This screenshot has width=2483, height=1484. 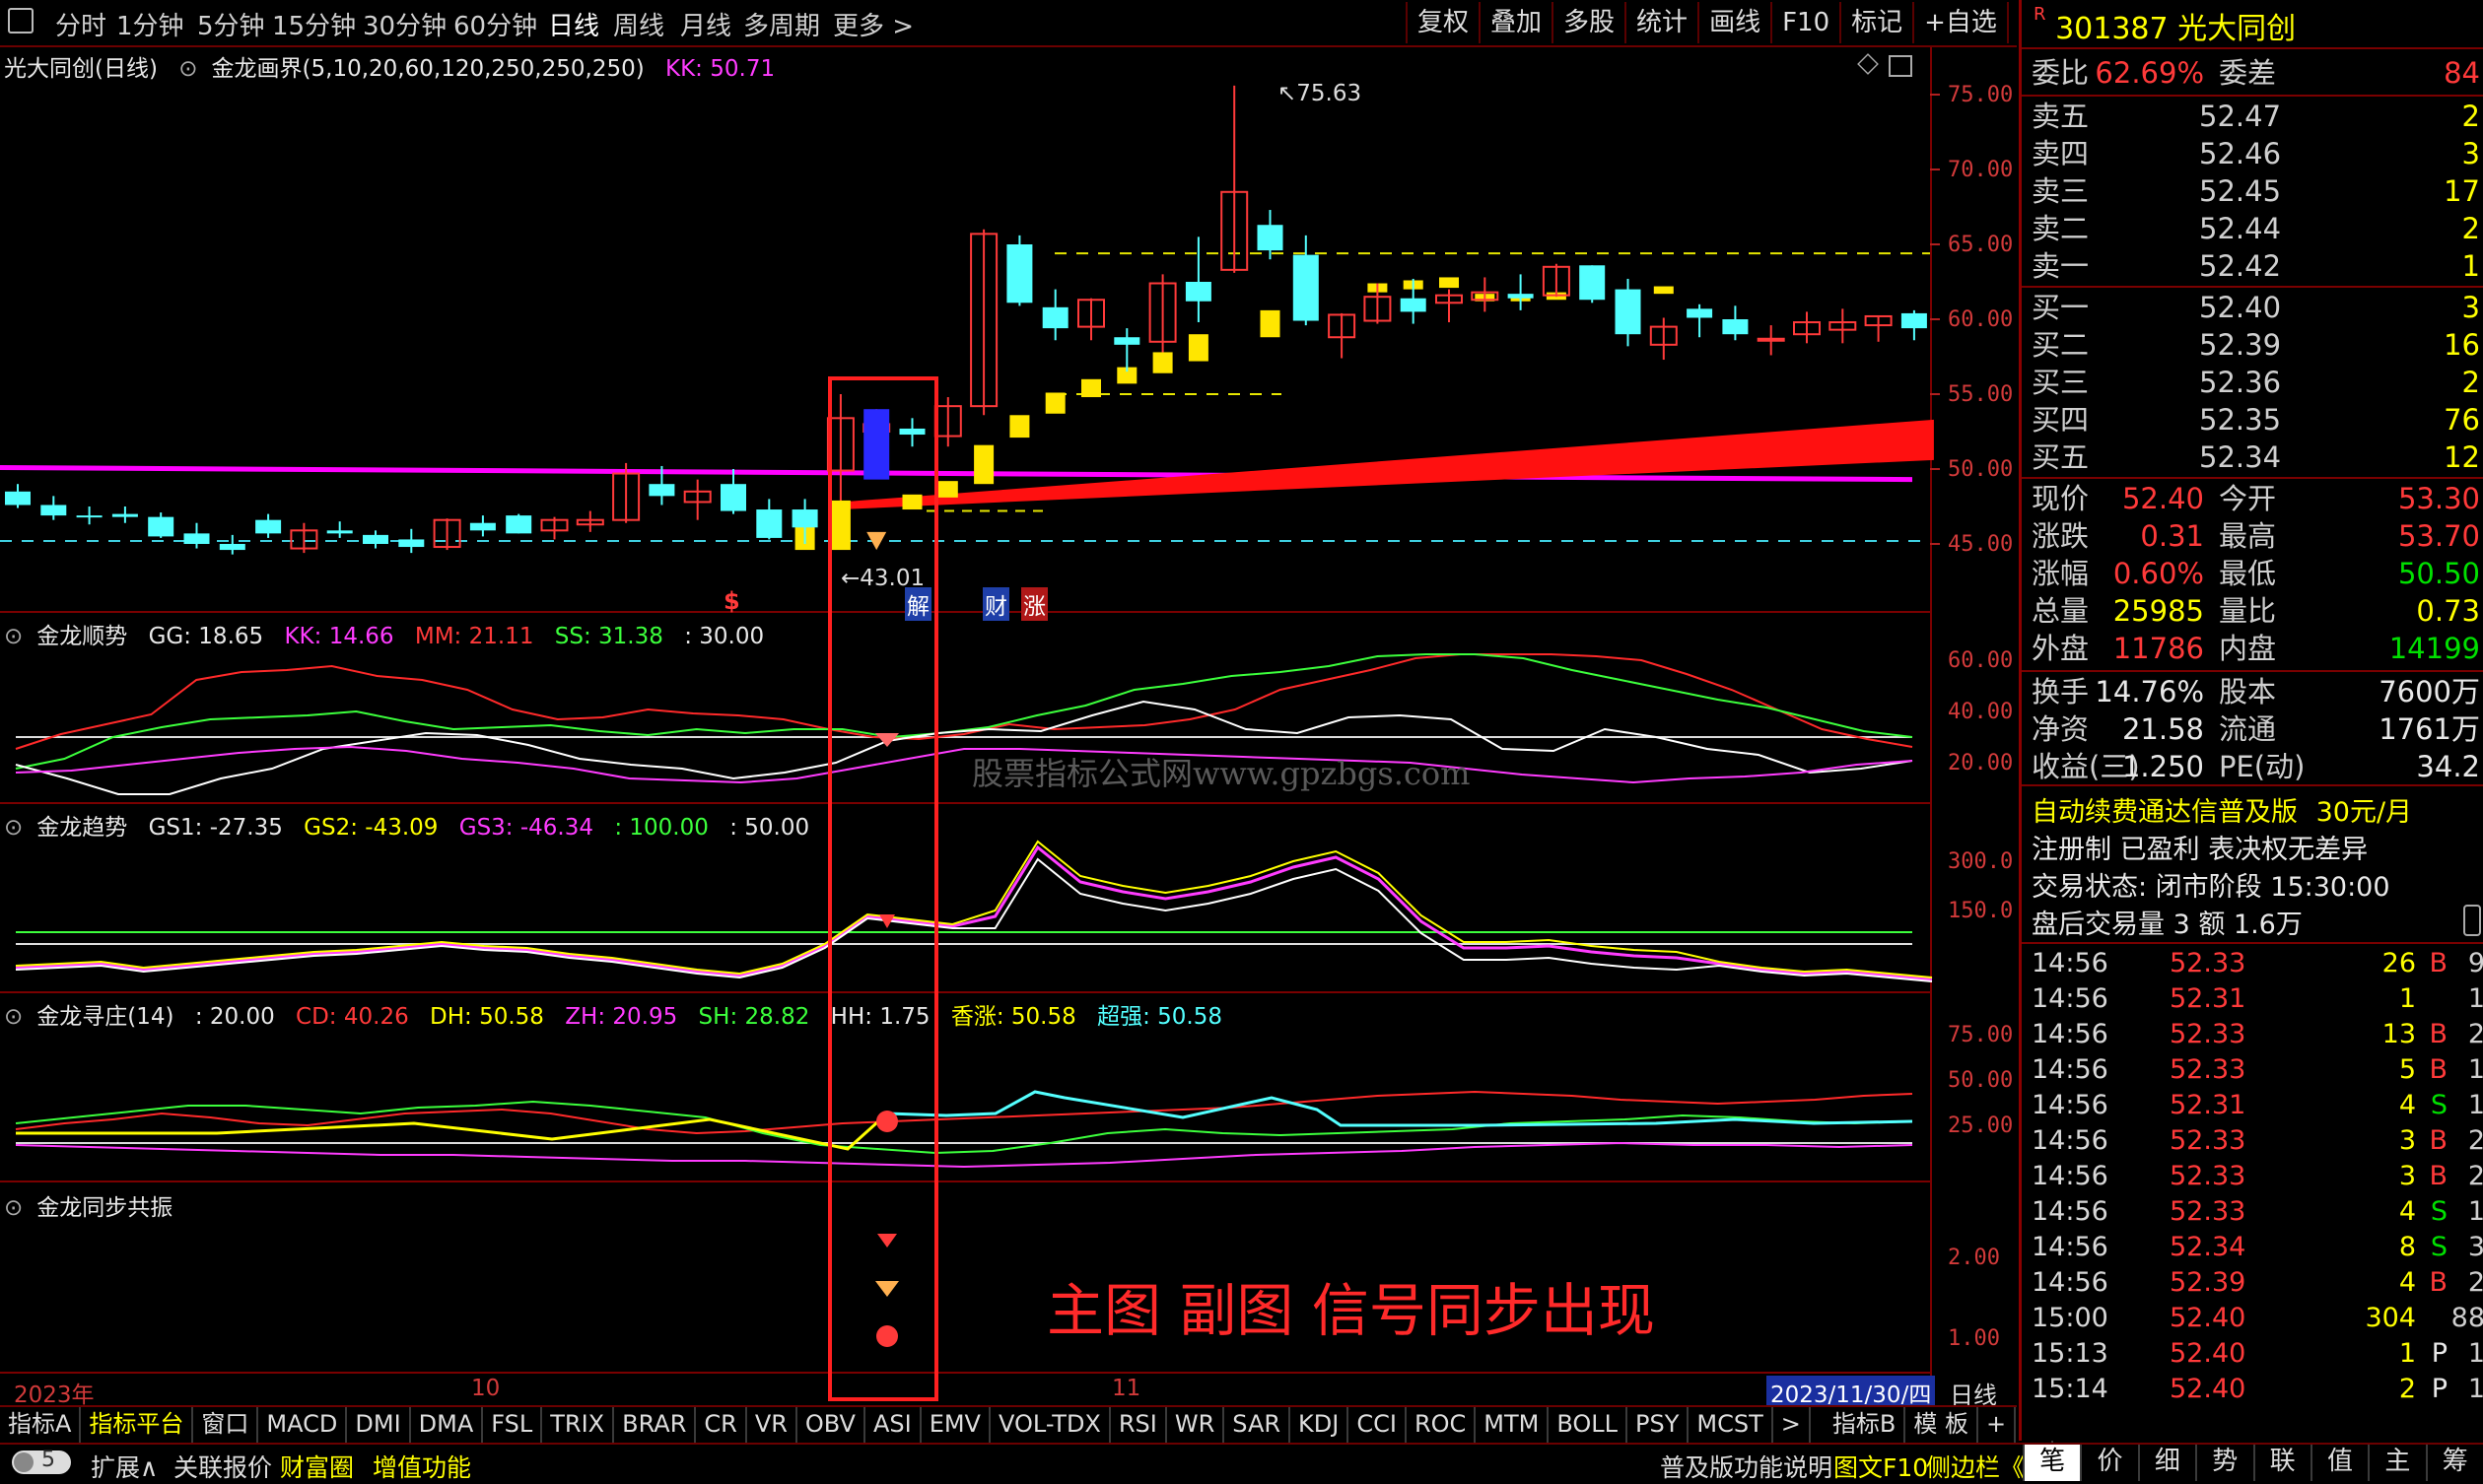 What do you see at coordinates (2061, 648) in the screenshot?
I see `stat-row-4-label: 外盘` at bounding box center [2061, 648].